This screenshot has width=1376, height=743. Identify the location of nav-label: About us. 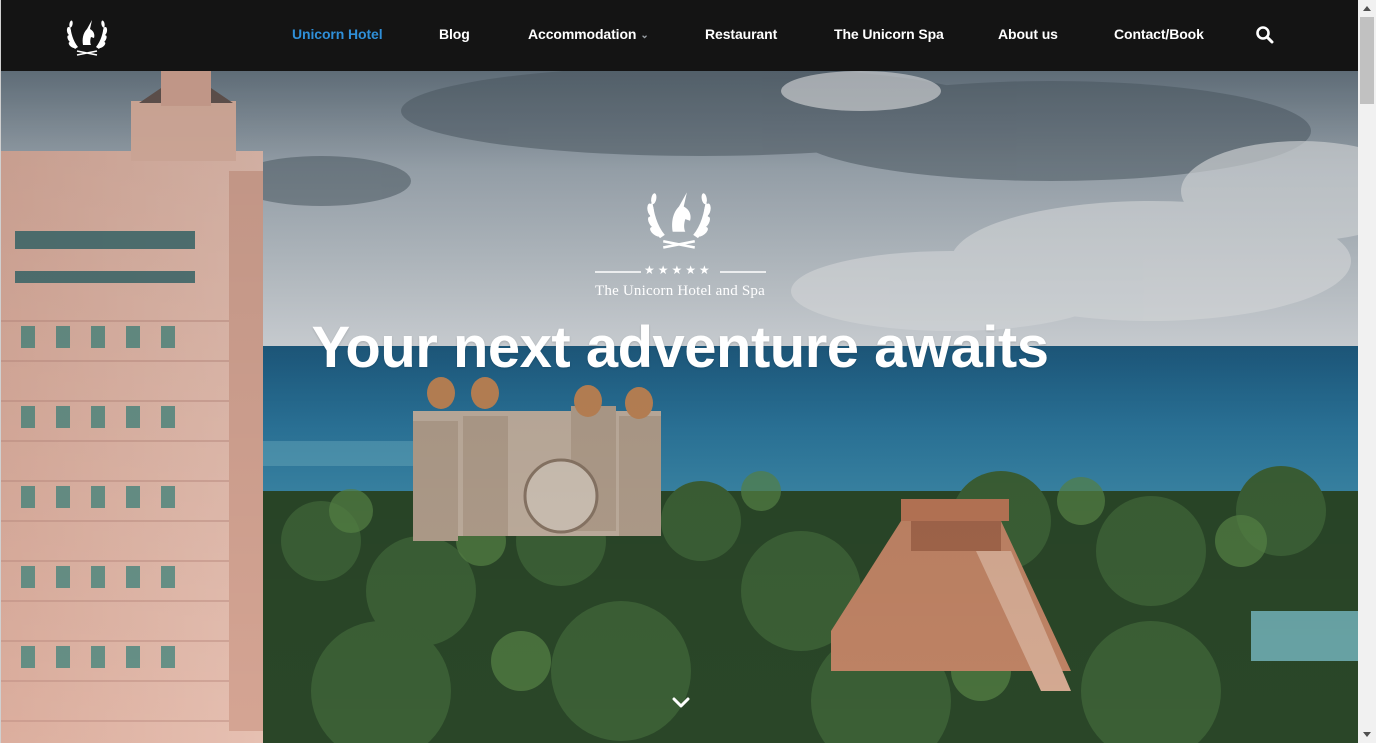
(1028, 34).